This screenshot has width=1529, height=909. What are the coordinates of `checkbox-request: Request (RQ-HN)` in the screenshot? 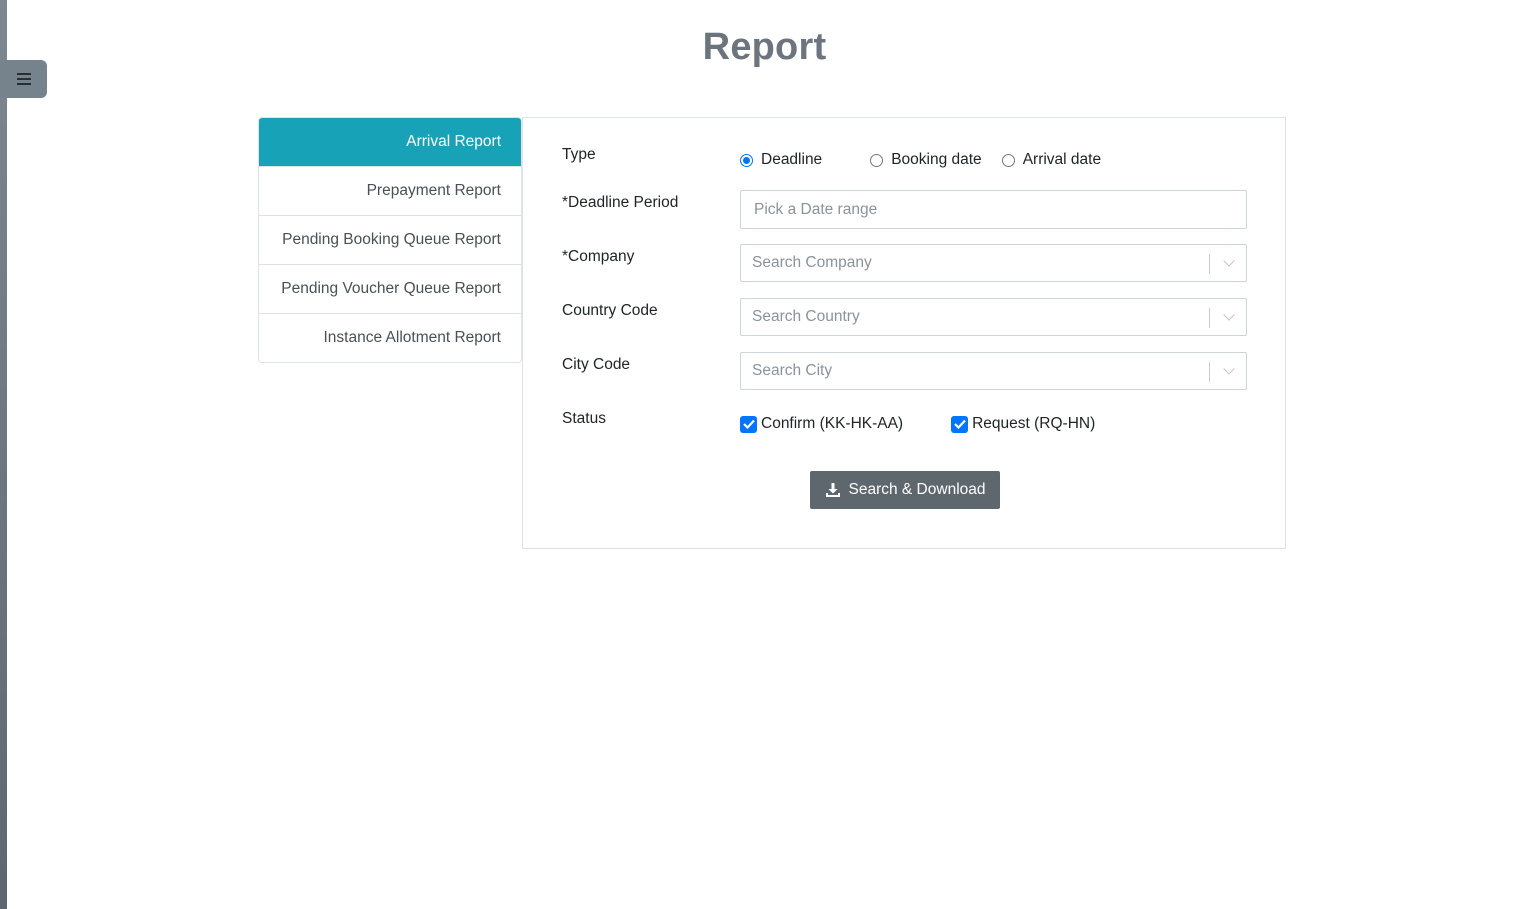 It's located at (1023, 424).